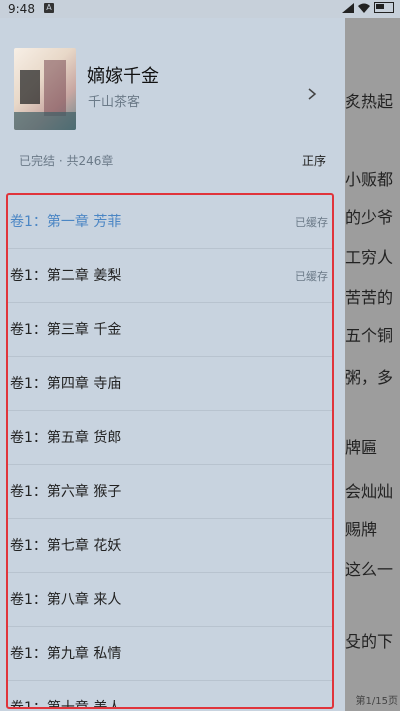 The height and width of the screenshot is (711, 400). I want to click on reader-line: 赐牌, so click(361, 529).